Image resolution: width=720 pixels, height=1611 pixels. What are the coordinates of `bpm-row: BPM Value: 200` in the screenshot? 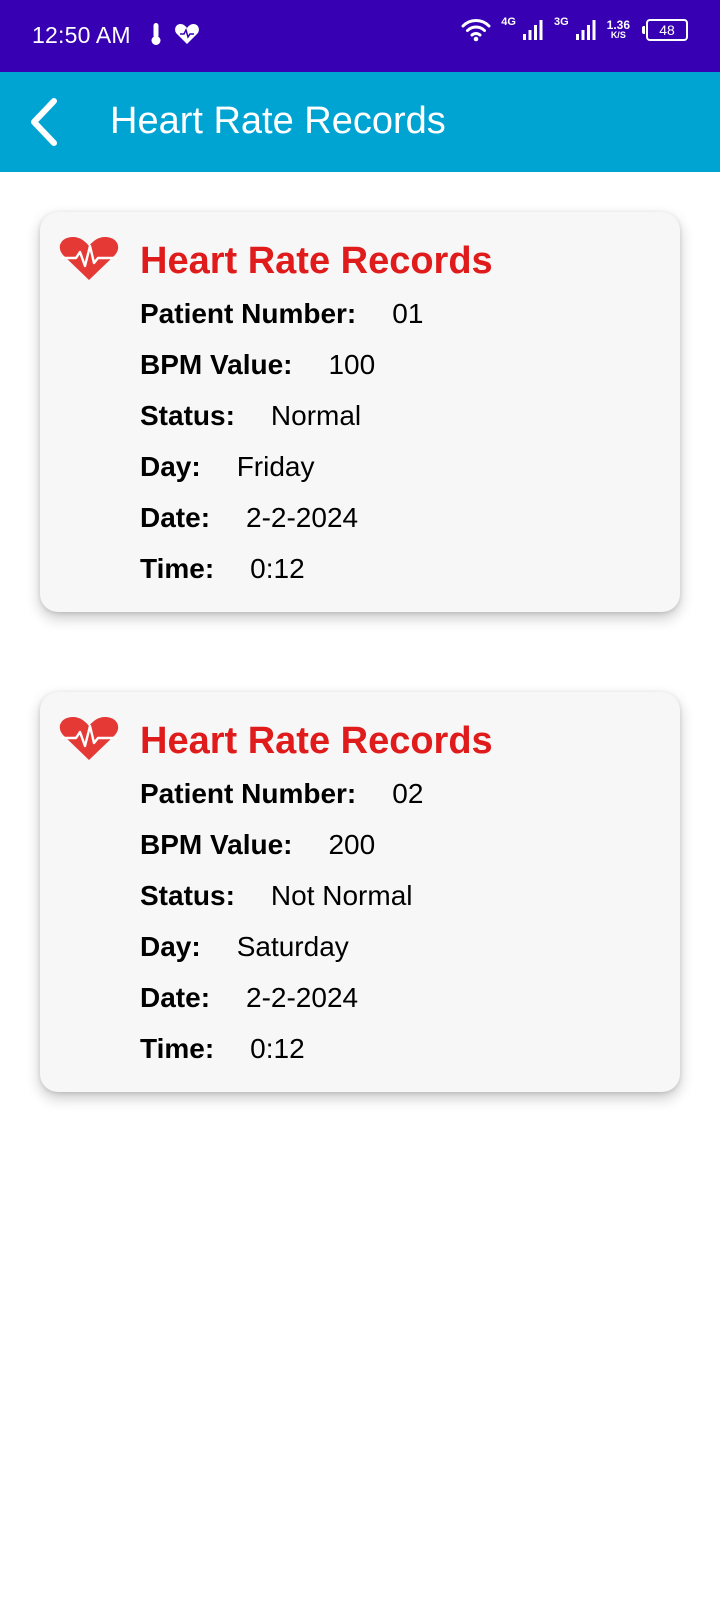 It's located at (257, 845).